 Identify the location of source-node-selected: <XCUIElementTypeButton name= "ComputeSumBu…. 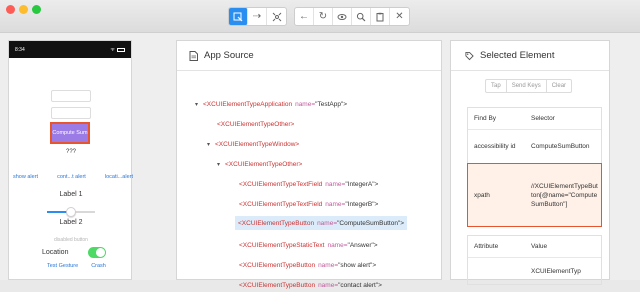
(321, 223).